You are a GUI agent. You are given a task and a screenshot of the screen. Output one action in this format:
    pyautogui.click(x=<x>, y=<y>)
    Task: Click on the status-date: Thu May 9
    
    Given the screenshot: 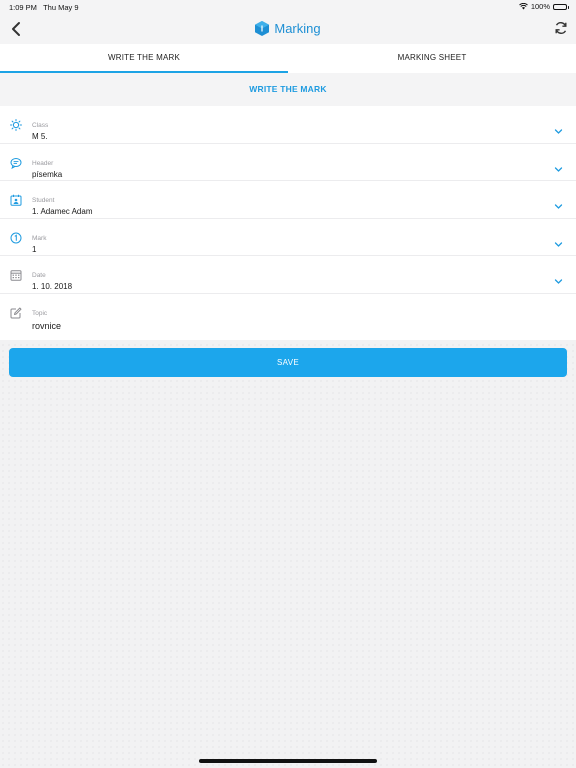 What is the action you would take?
    pyautogui.click(x=61, y=7)
    